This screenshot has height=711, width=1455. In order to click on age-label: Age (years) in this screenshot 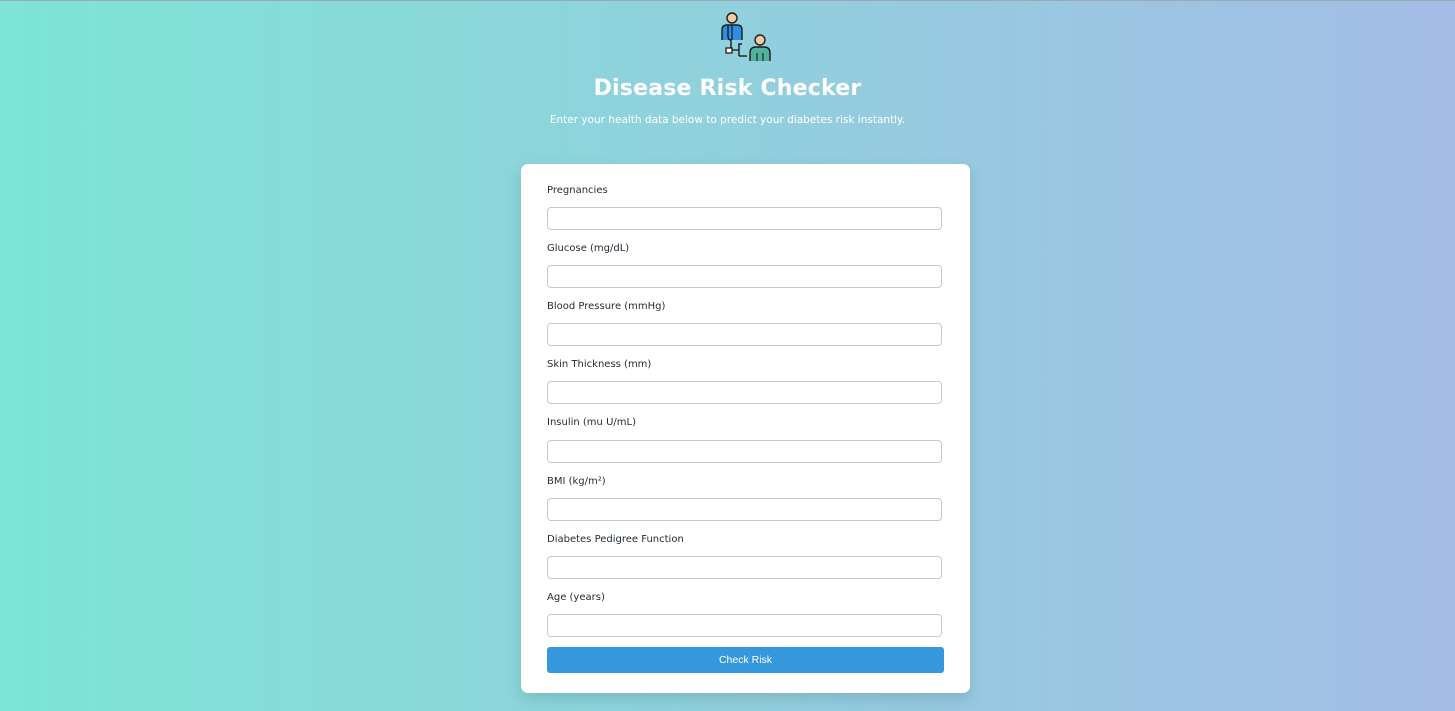, I will do `click(576, 597)`.